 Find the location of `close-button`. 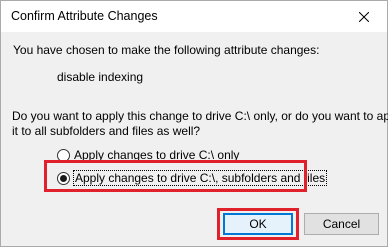

close-button is located at coordinates (364, 16).